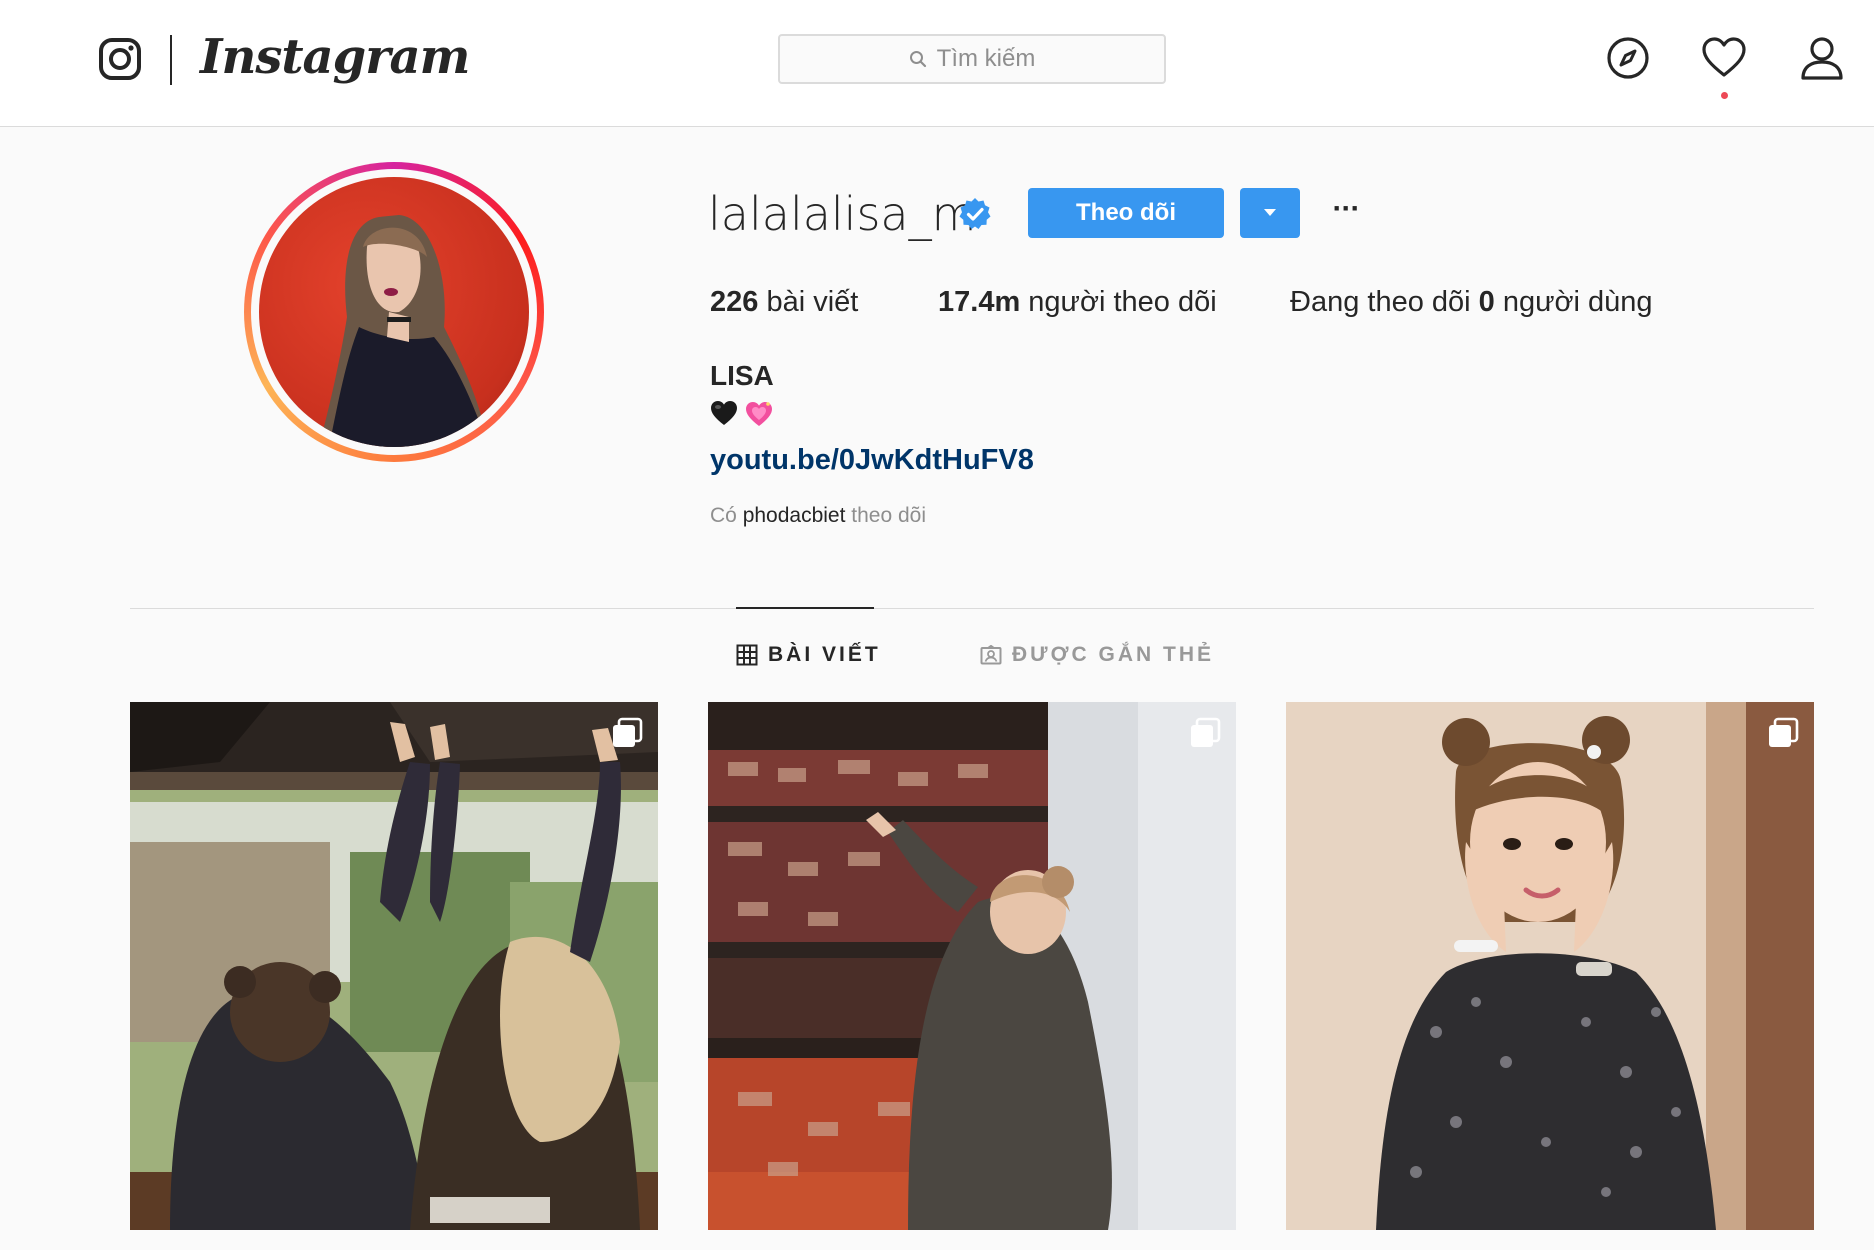 The image size is (1874, 1250). Describe the element at coordinates (1486, 302) in the screenshot. I see `following-count: 0` at that location.